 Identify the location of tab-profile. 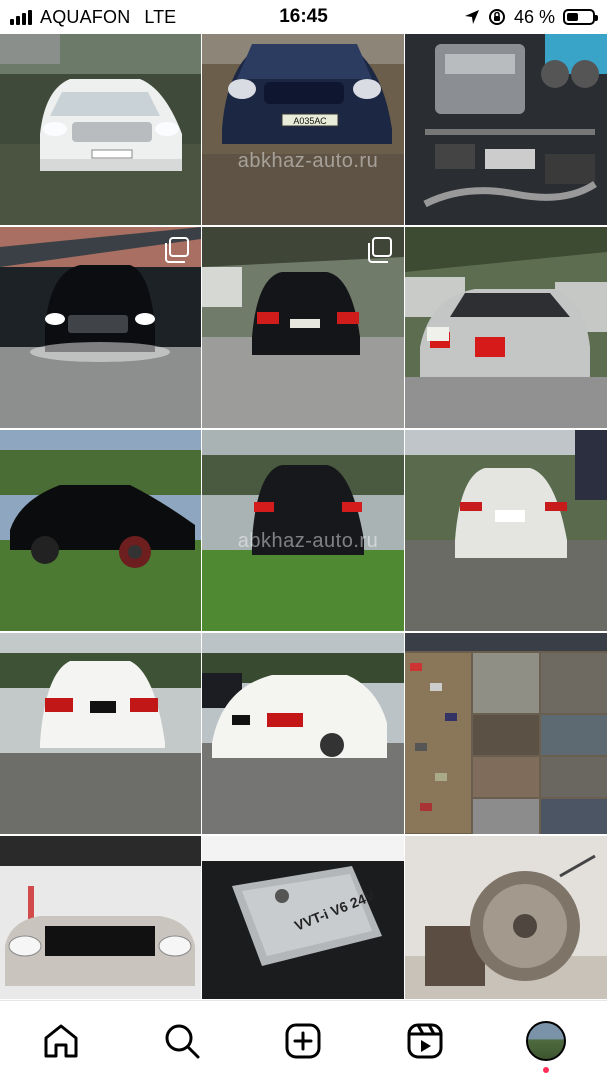
(546, 1042).